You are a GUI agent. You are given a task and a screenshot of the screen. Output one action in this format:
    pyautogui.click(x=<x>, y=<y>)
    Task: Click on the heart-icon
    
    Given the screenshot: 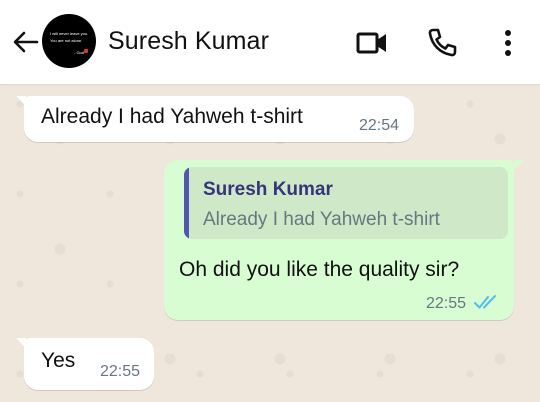 What is the action you would take?
    pyautogui.click(x=86, y=51)
    